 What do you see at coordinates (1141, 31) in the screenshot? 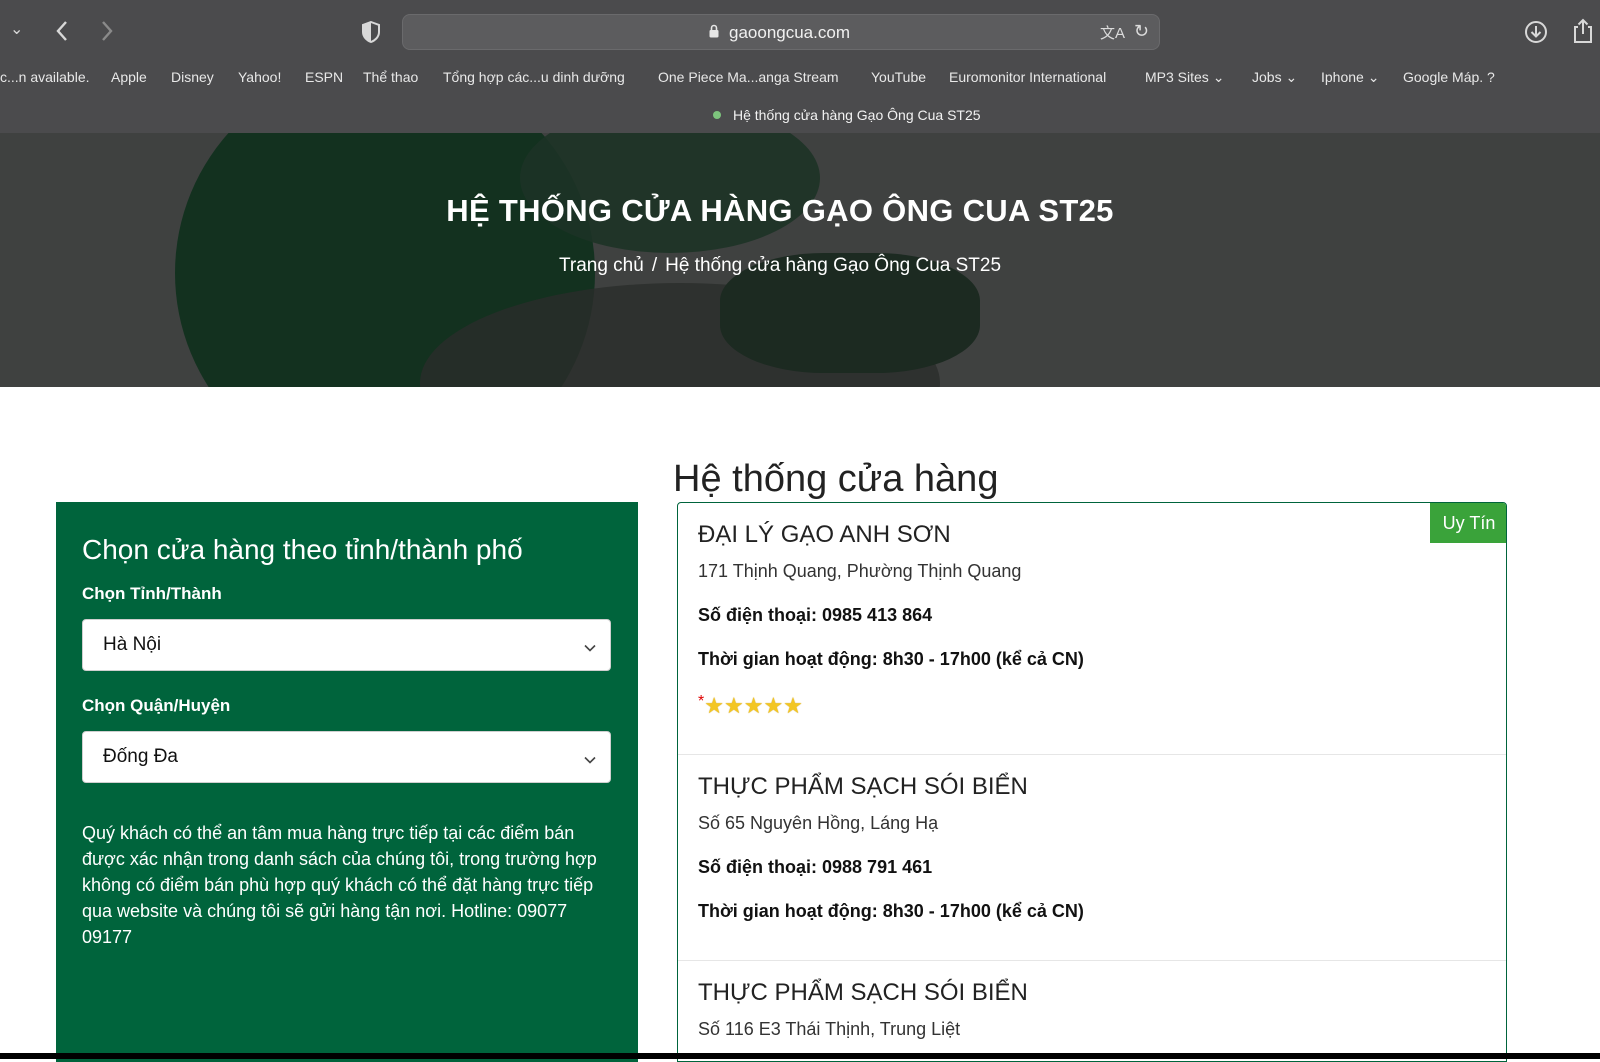
I see `reload-icon: ↻` at bounding box center [1141, 31].